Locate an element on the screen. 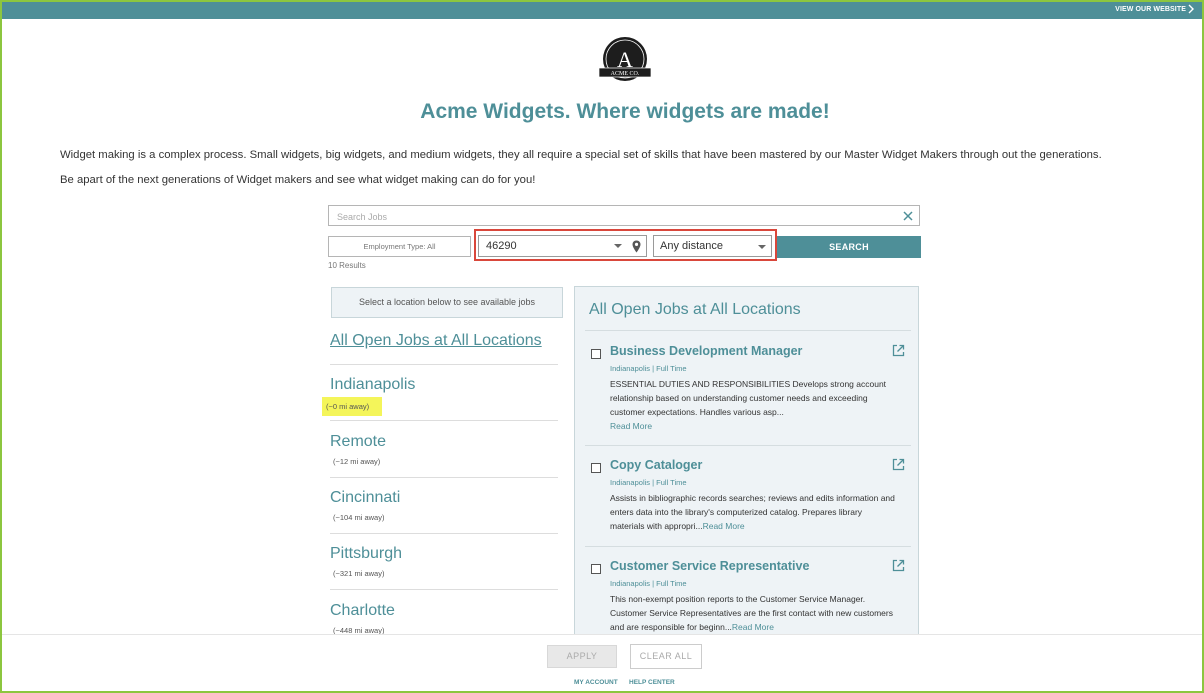 This screenshot has width=1204, height=693. location-name: Cincinnati is located at coordinates (365, 497).